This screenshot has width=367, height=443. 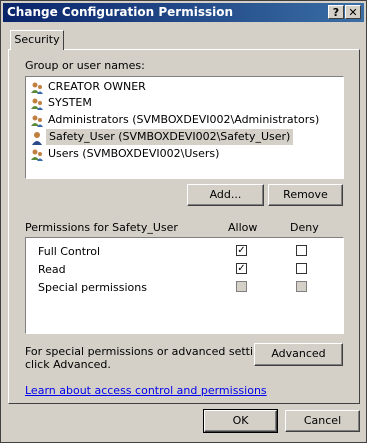 I want to click on allow-full-control-checkbox: ✓, so click(x=241, y=250).